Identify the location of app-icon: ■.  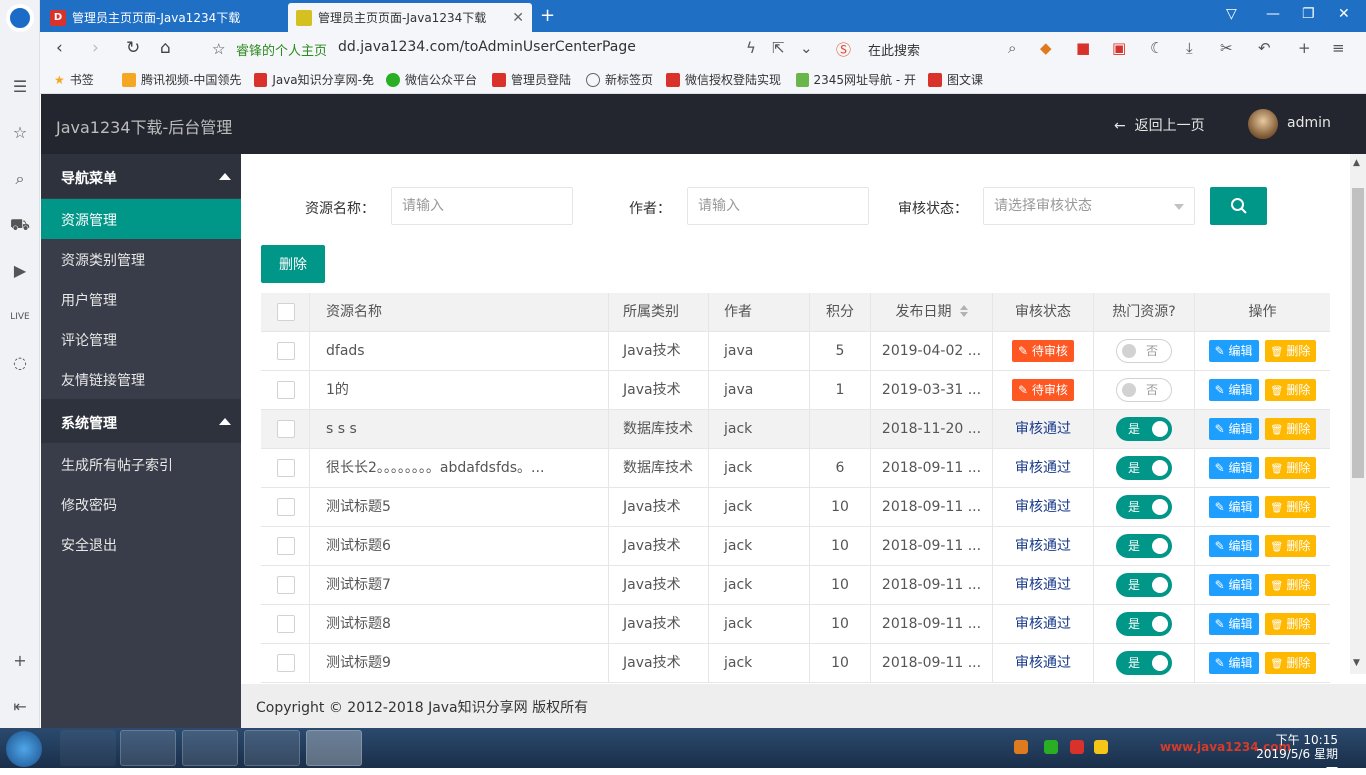
(1083, 48).